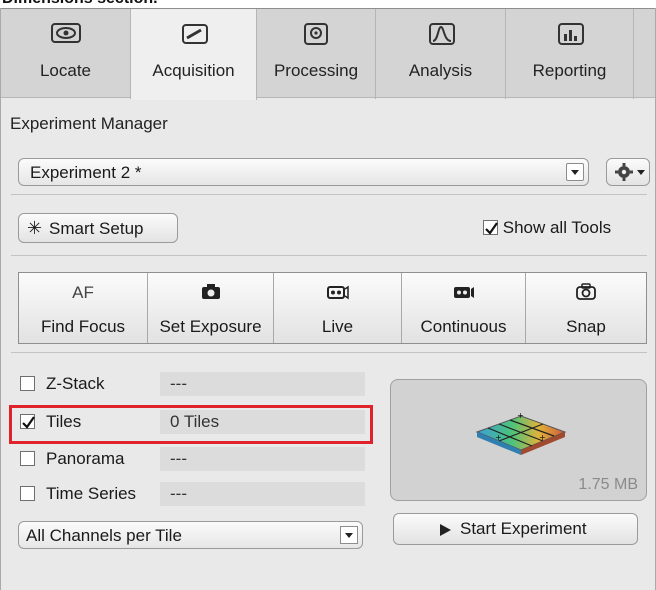 Image resolution: width=656 pixels, height=590 pixels. Describe the element at coordinates (190, 535) in the screenshot. I see `channel-mode-select: All Channels per Tile` at that location.